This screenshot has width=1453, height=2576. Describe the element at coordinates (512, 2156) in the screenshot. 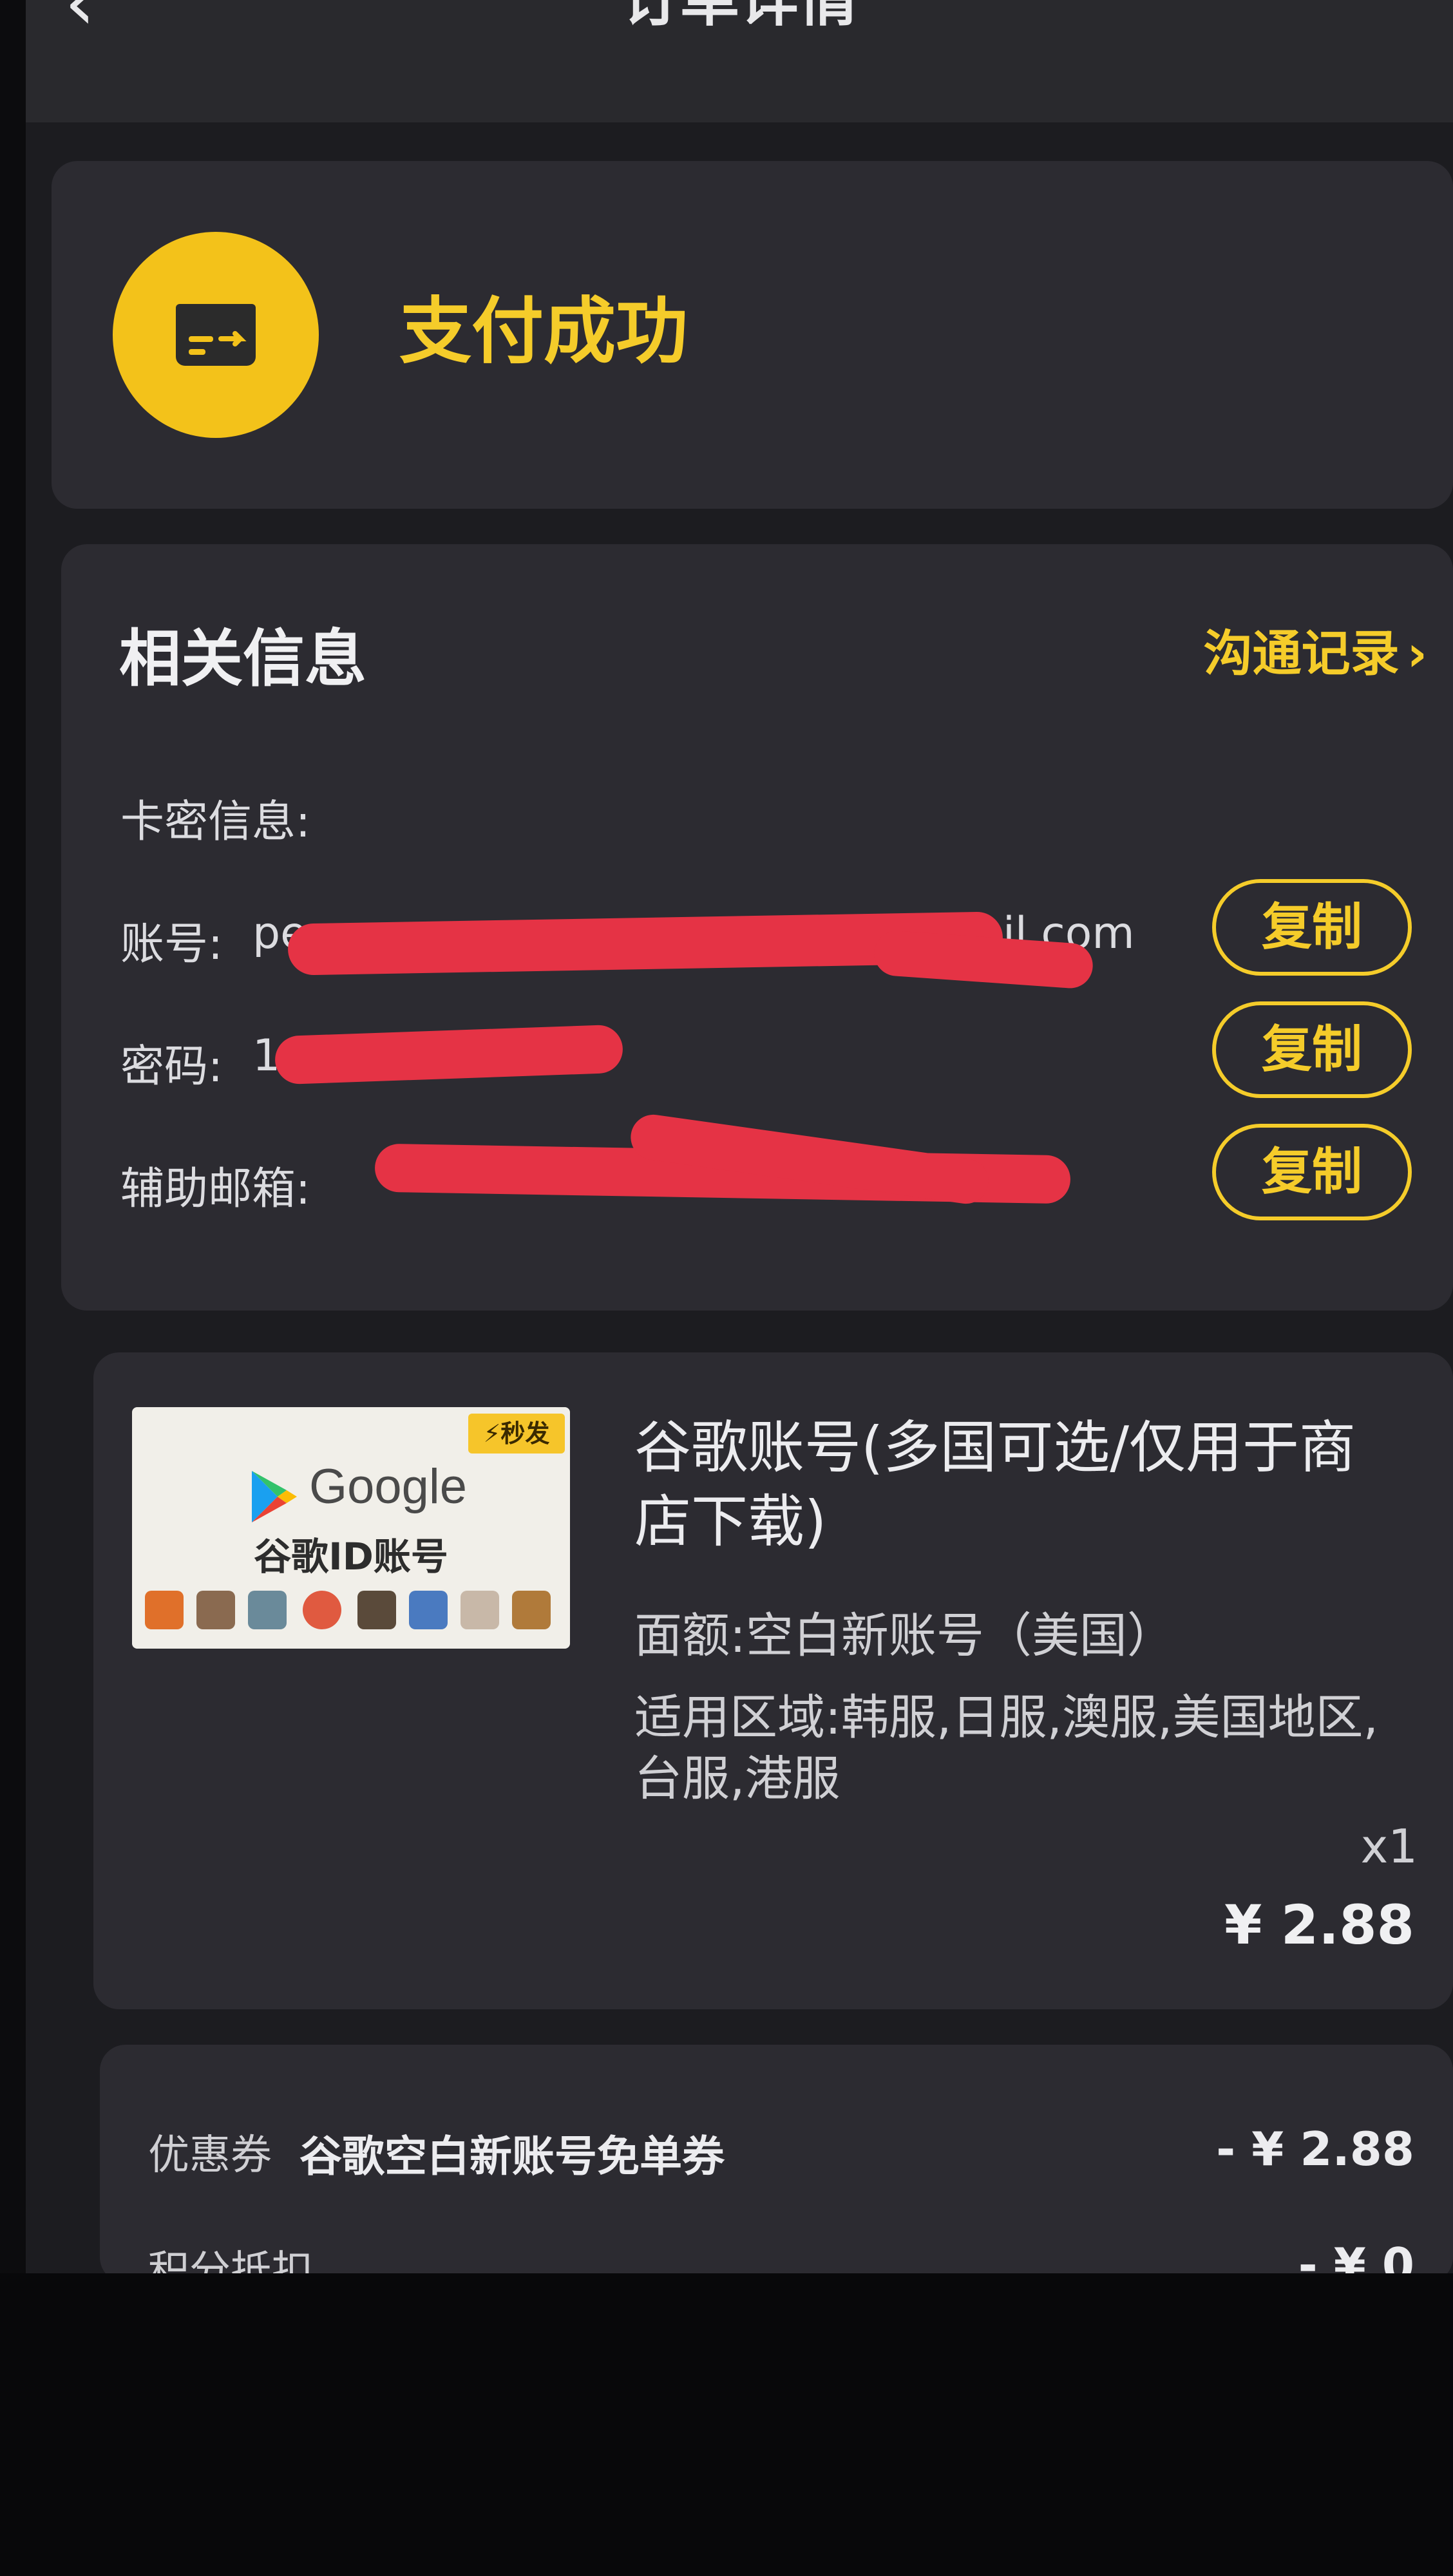

I see `coupon-name: 谷歌空白新账号免单券` at that location.